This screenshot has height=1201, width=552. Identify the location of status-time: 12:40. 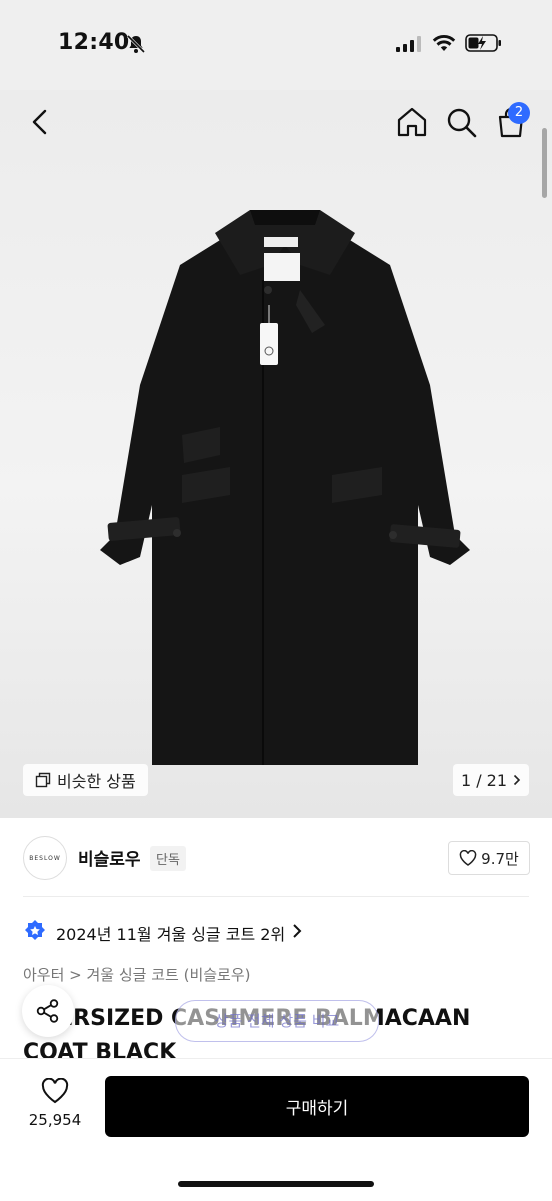
(94, 42).